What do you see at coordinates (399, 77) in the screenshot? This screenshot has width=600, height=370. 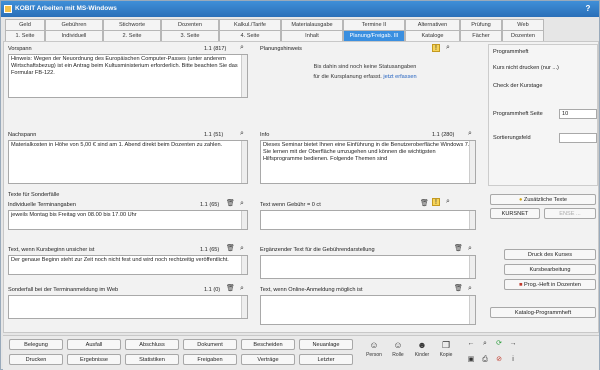 I see `jetzt-erfassen-link: jetzt erfassen` at bounding box center [399, 77].